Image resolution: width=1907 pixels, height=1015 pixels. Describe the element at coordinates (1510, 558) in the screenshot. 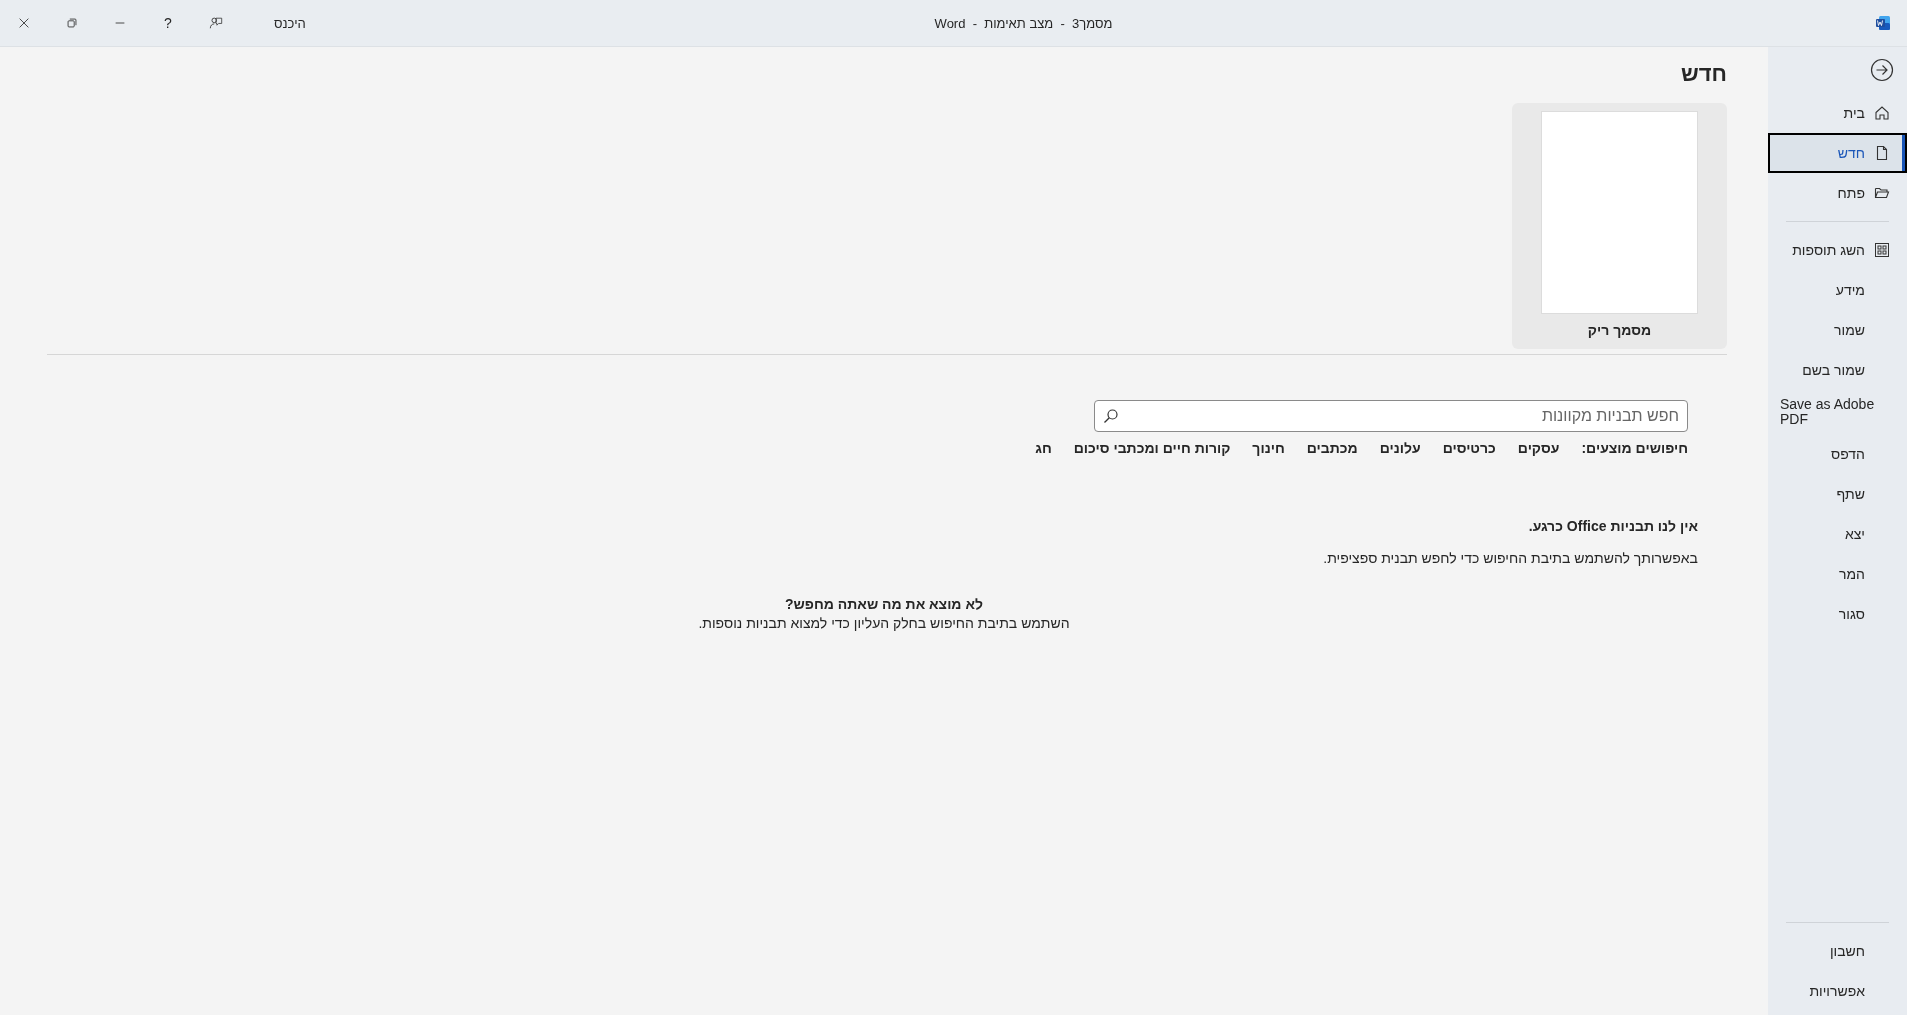

I see `notice-text: באפשרותך להשתמש בתיבת החיפוש כדי לחפש תבנית ספציפית.` at that location.